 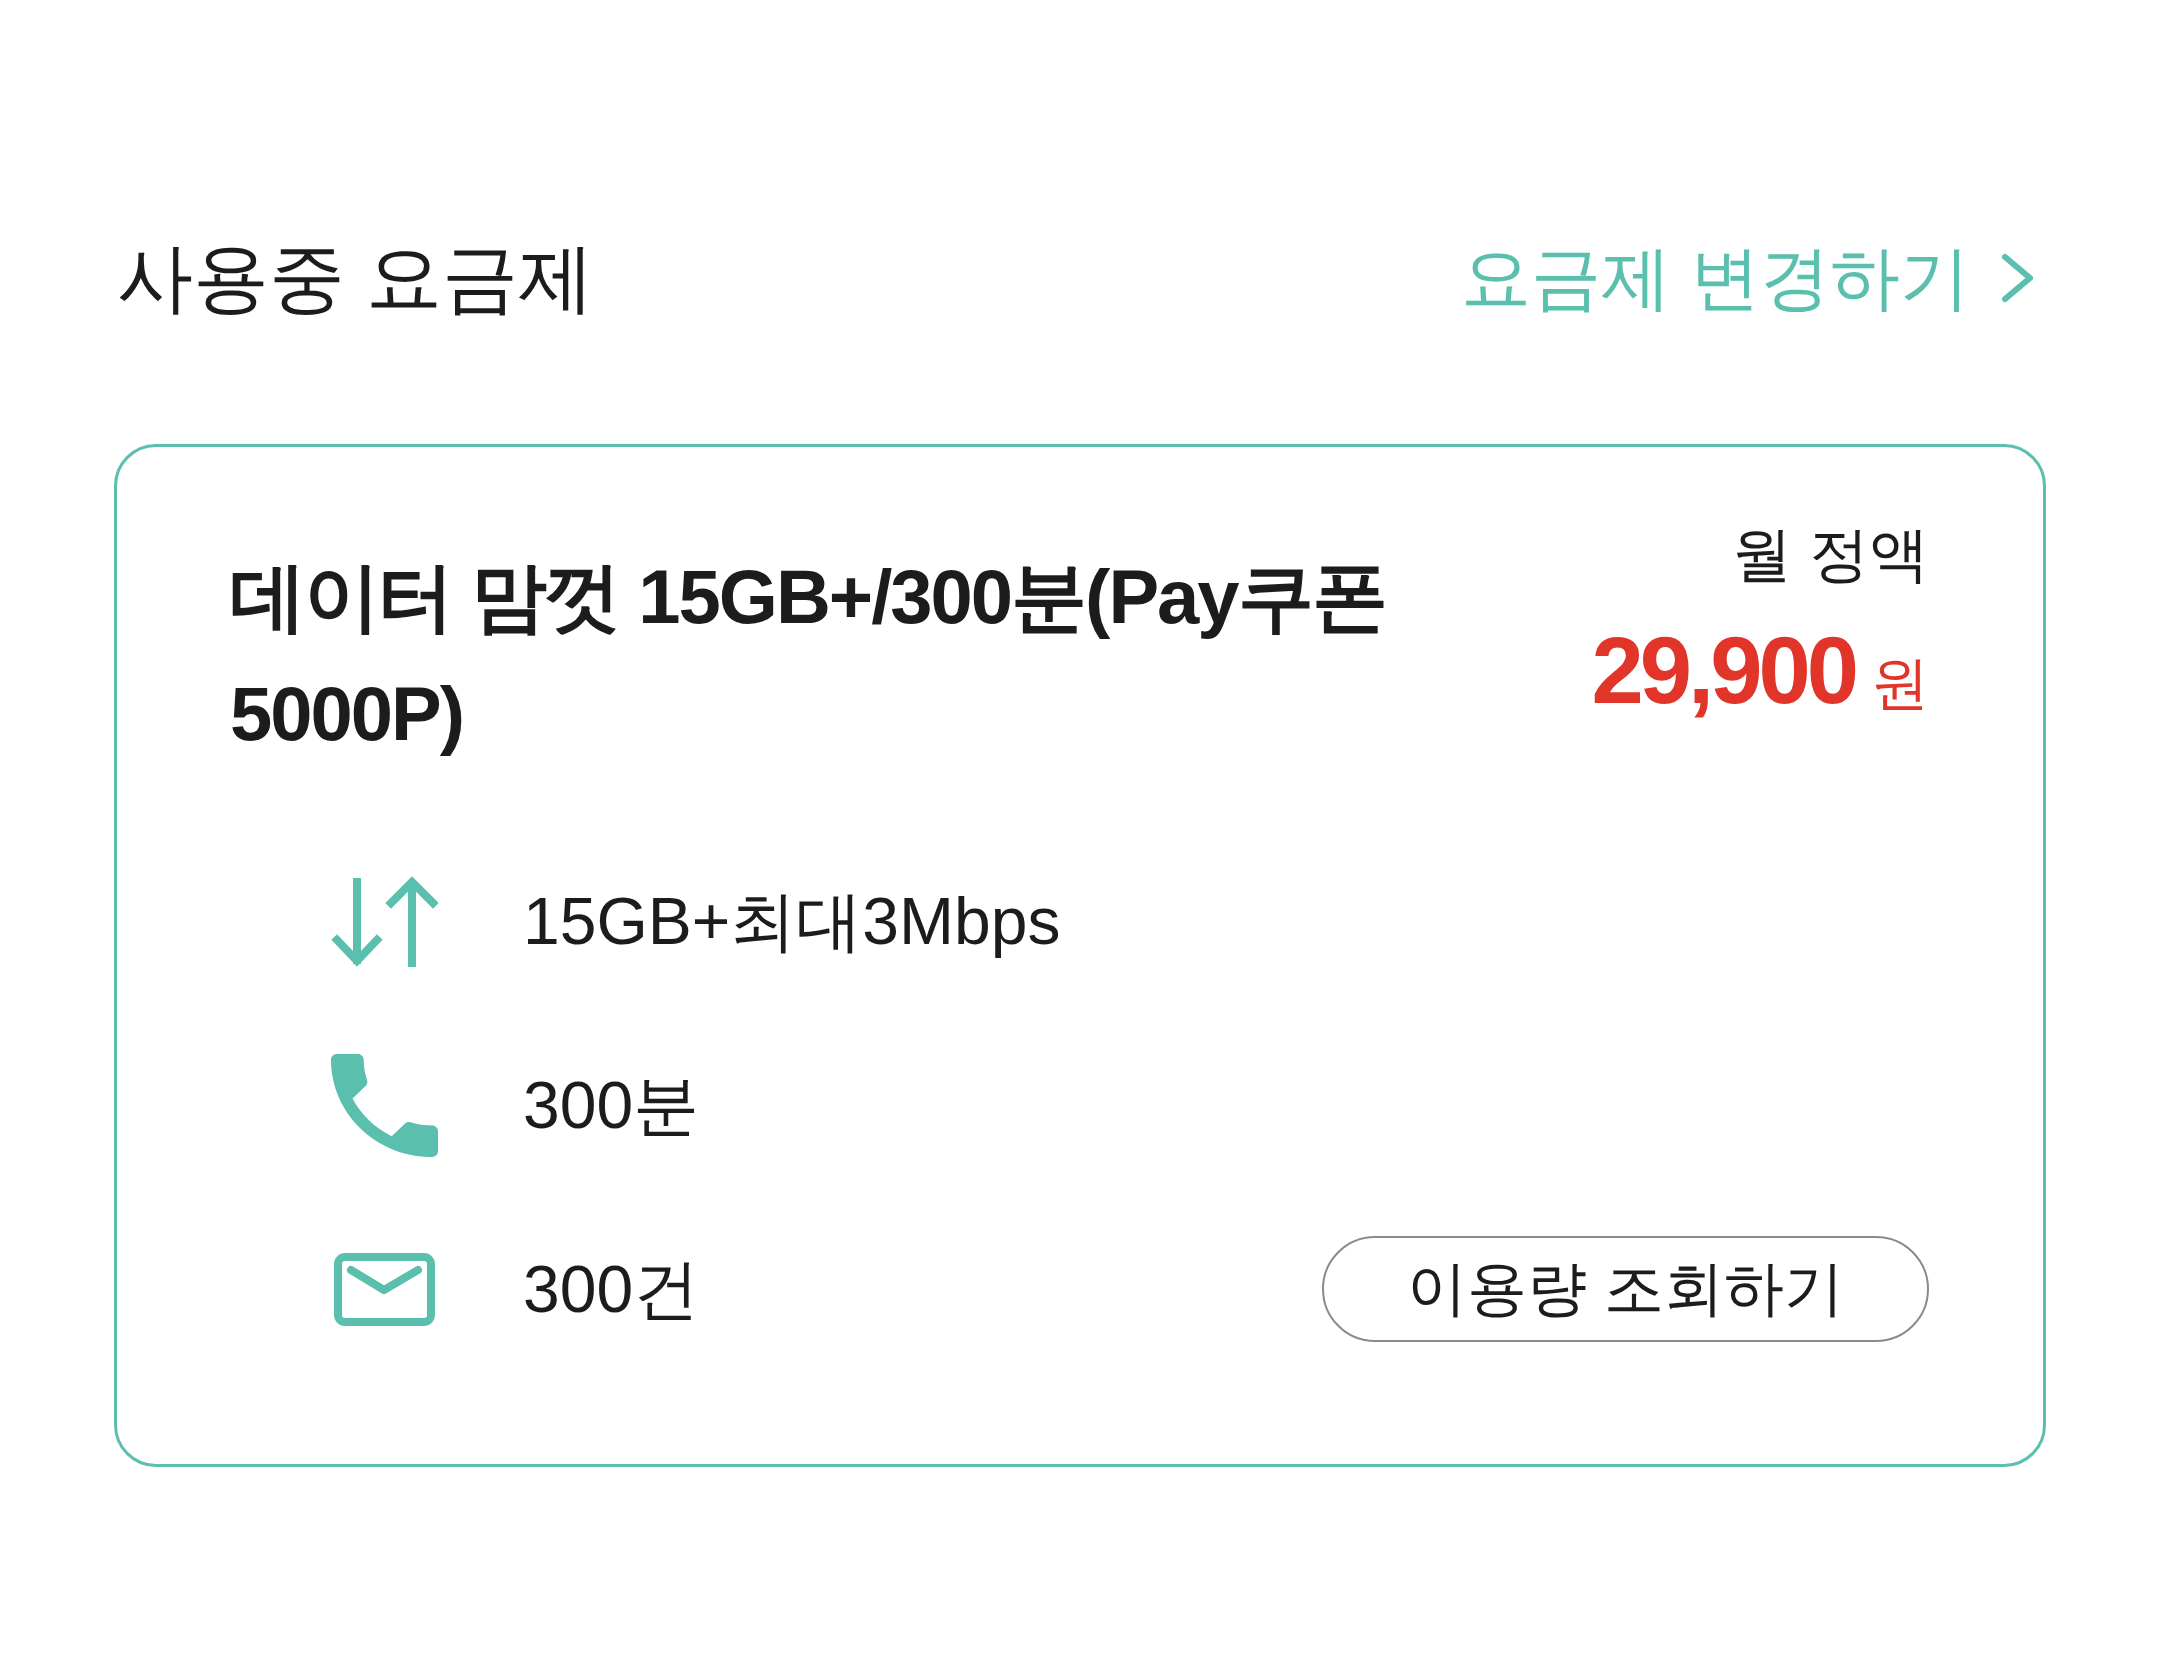 What do you see at coordinates (1900, 683) in the screenshot?
I see `currency-unit: 원` at bounding box center [1900, 683].